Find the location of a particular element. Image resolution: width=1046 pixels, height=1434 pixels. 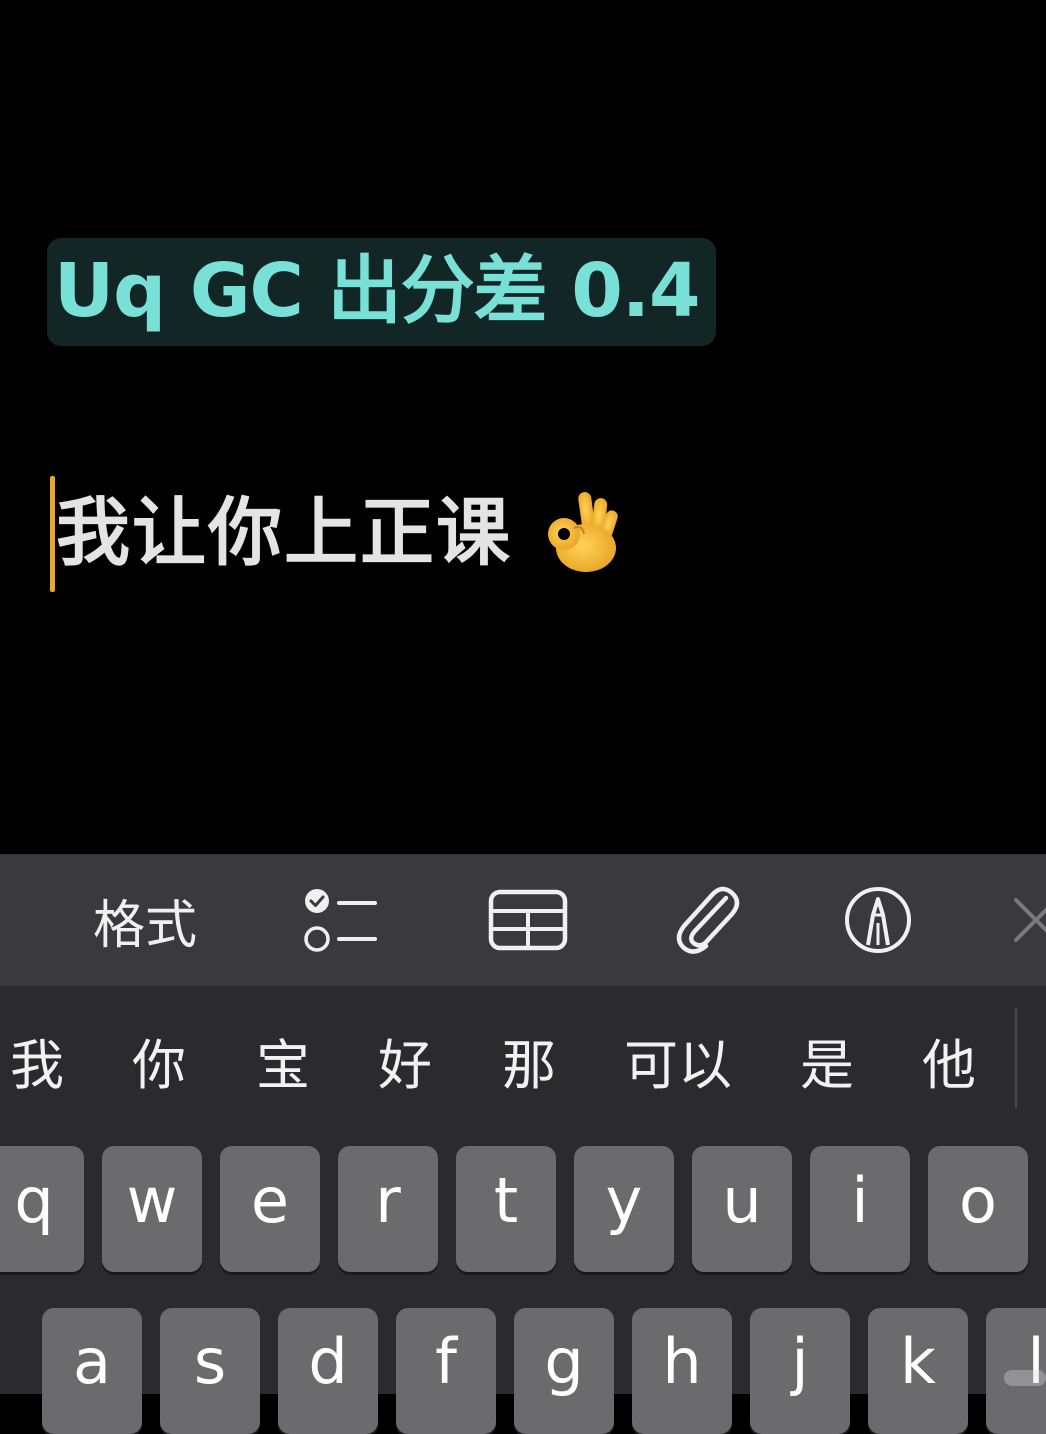

format-button: 格式 is located at coordinates (145, 920).